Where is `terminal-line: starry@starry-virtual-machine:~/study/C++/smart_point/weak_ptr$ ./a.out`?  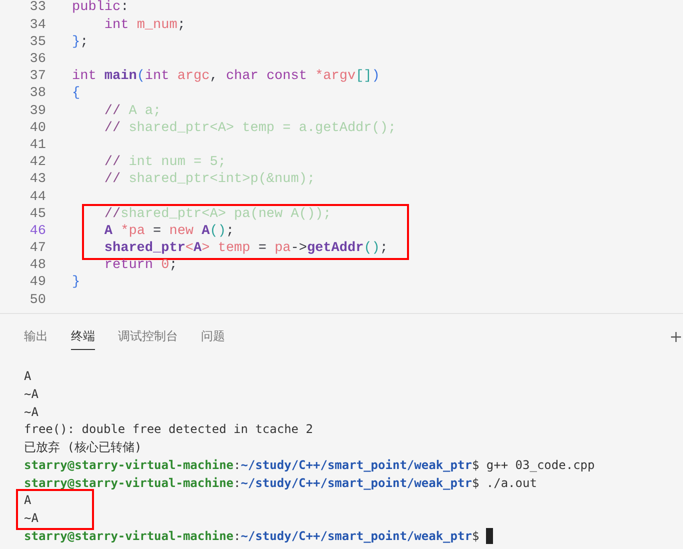 terminal-line: starry@starry-virtual-machine:~/study/C++/smart_point/weak_ptr$ ./a.out is located at coordinates (280, 483).